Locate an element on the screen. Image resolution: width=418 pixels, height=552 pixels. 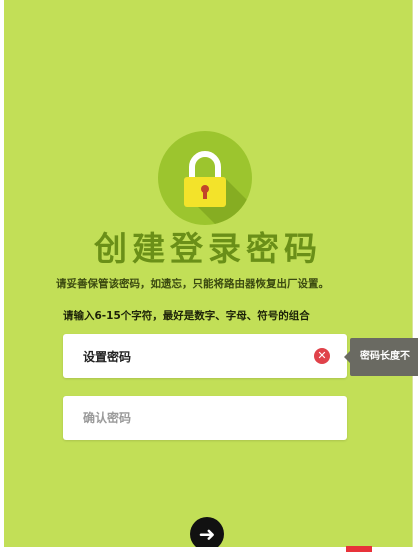
confirm-password-field is located at coordinates (205, 418).